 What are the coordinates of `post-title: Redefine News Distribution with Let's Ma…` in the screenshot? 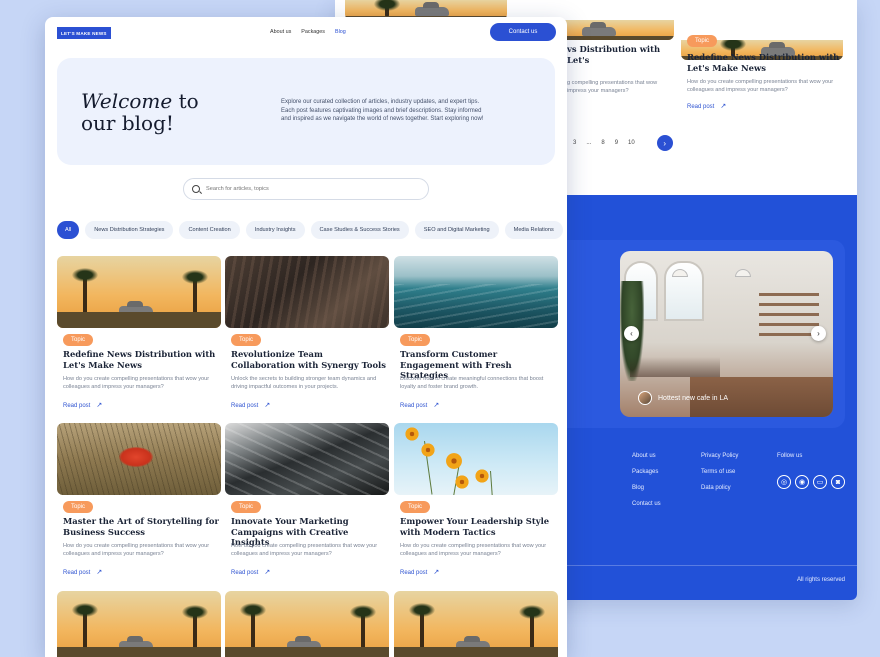 It's located at (139, 359).